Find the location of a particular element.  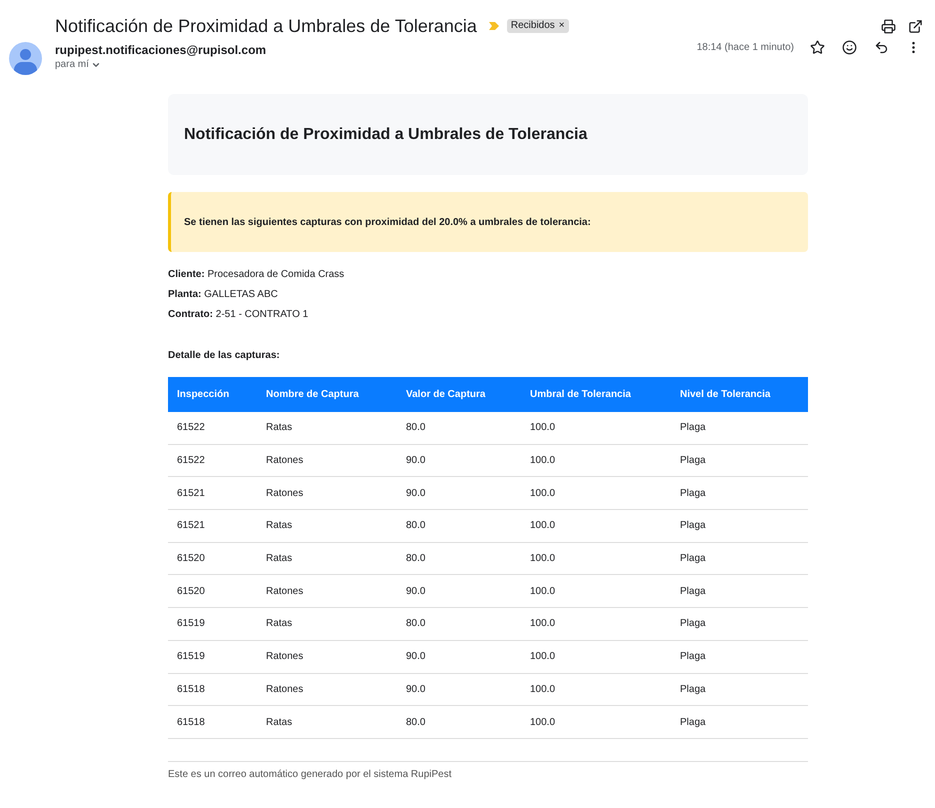

footer-text: Este es un correo automático generado por el sistema RupiPest is located at coordinates (310, 774).